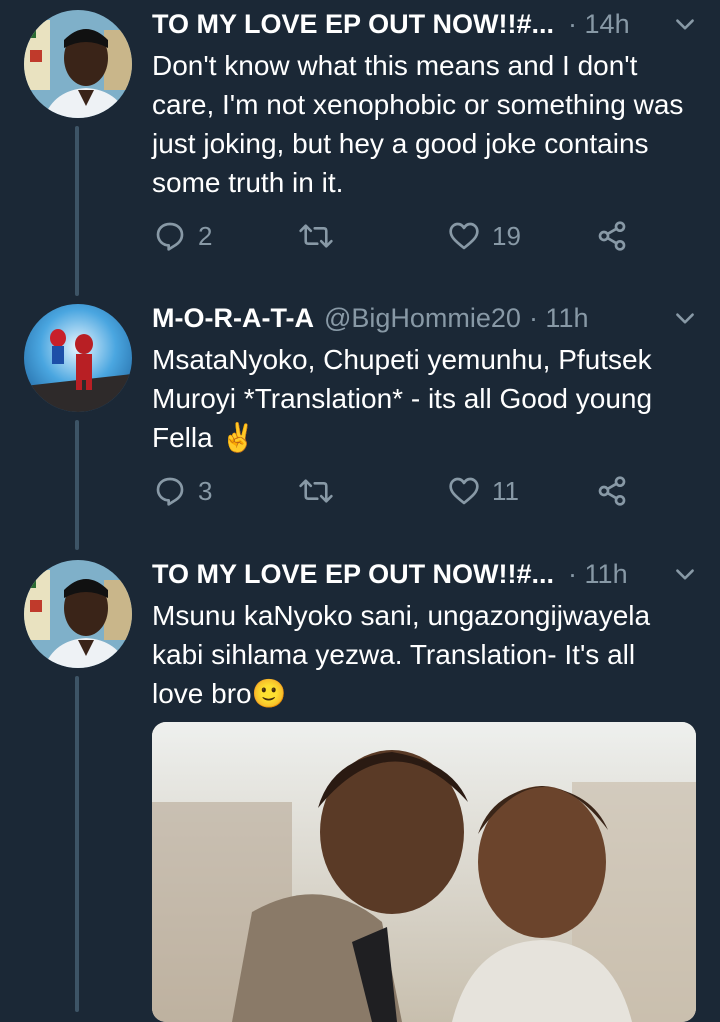 The height and width of the screenshot is (1022, 720). Describe the element at coordinates (599, 24) in the screenshot. I see `tweet-time: · 14h` at that location.